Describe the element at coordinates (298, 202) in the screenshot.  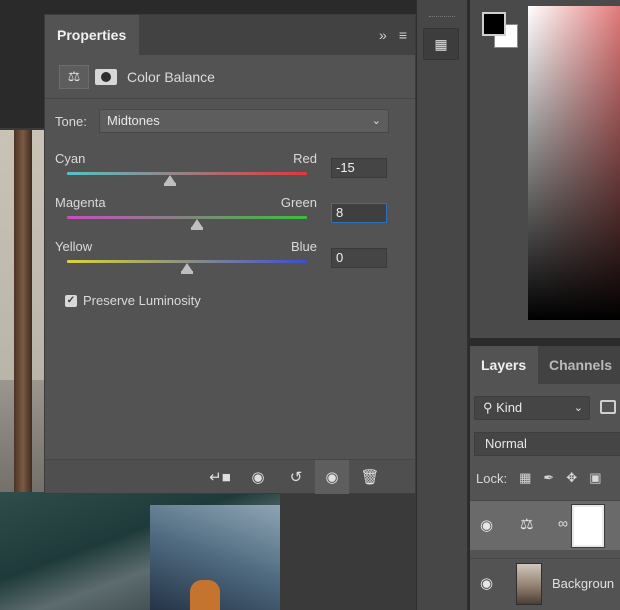
I see `slider-right-label: Green` at that location.